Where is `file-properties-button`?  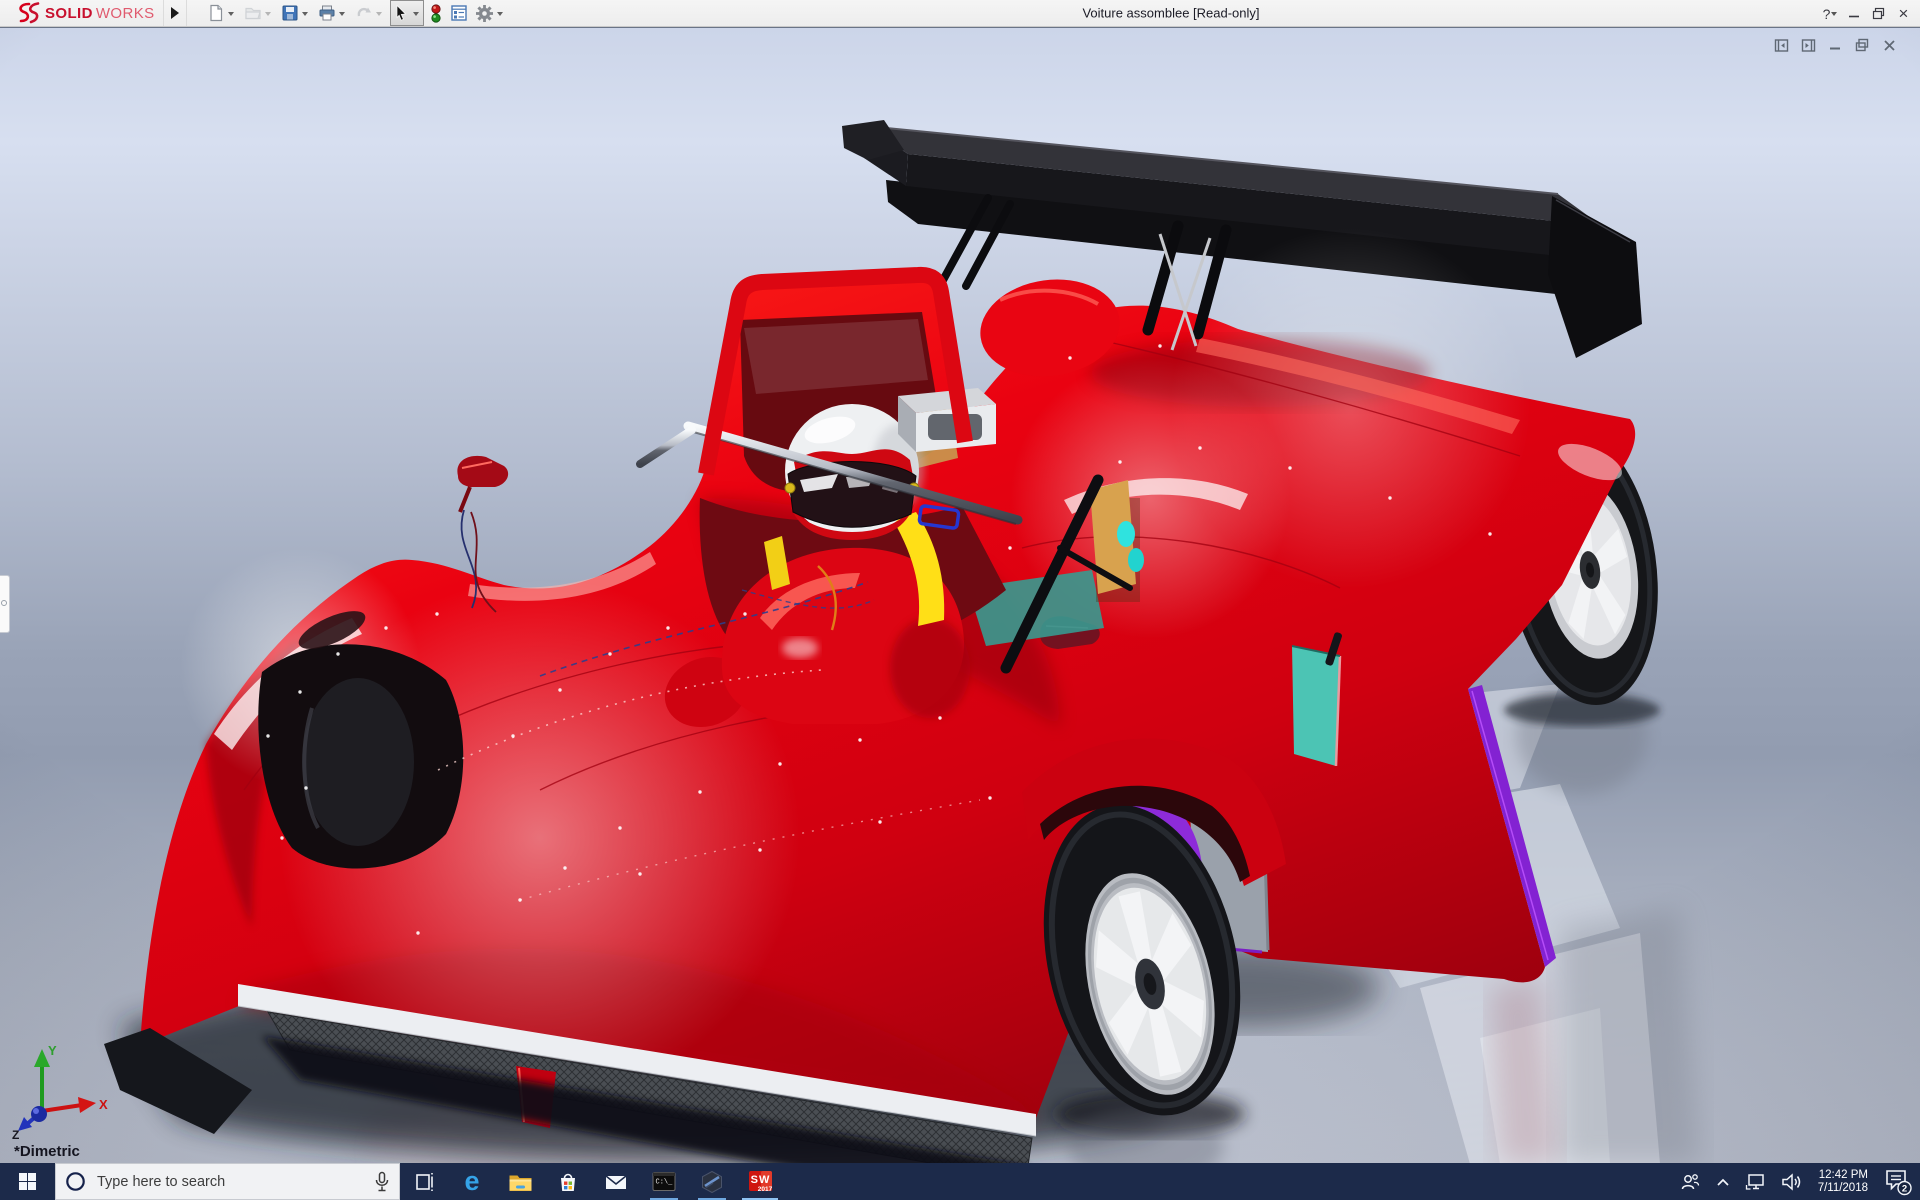
file-properties-button is located at coordinates (459, 13).